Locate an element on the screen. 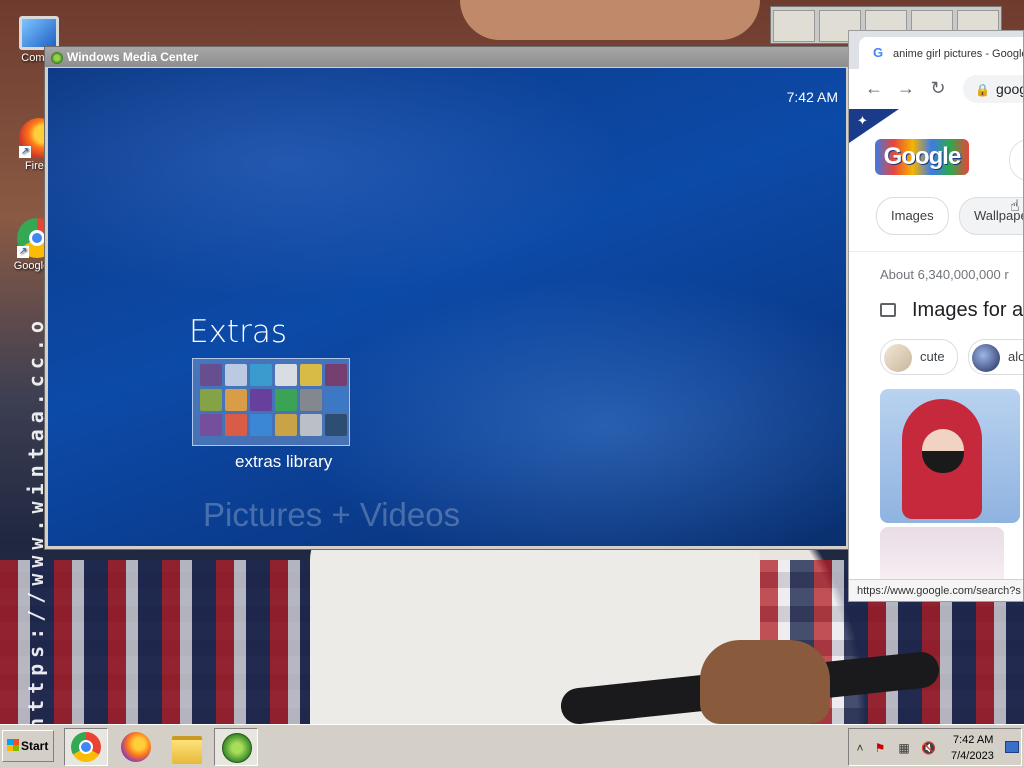  chrome-toolbar: ← → ↻ 🔒 google.com is located at coordinates (936, 89).